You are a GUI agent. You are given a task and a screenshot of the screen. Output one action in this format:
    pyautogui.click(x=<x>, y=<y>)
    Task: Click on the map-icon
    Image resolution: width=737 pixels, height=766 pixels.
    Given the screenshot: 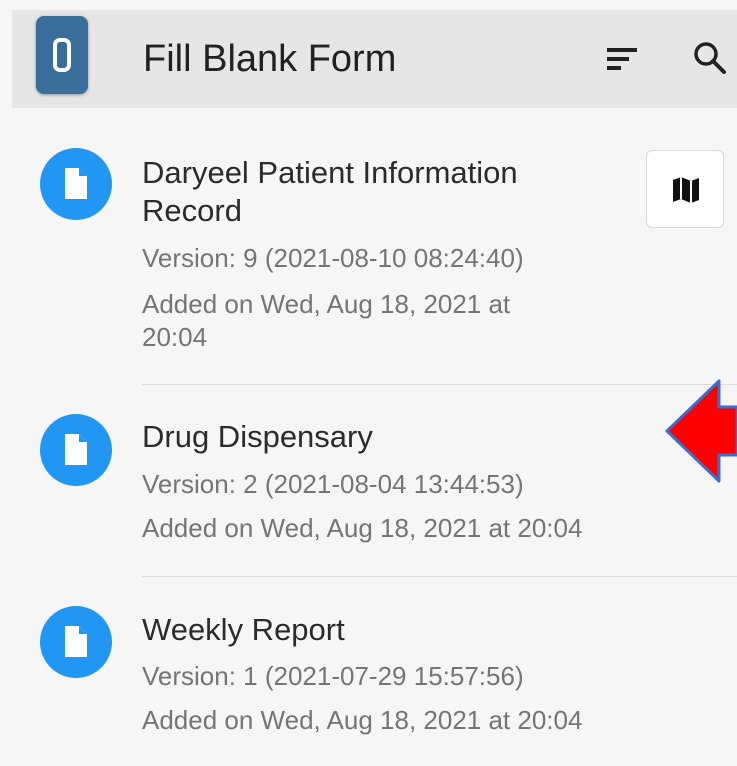 What is the action you would take?
    pyautogui.click(x=686, y=190)
    